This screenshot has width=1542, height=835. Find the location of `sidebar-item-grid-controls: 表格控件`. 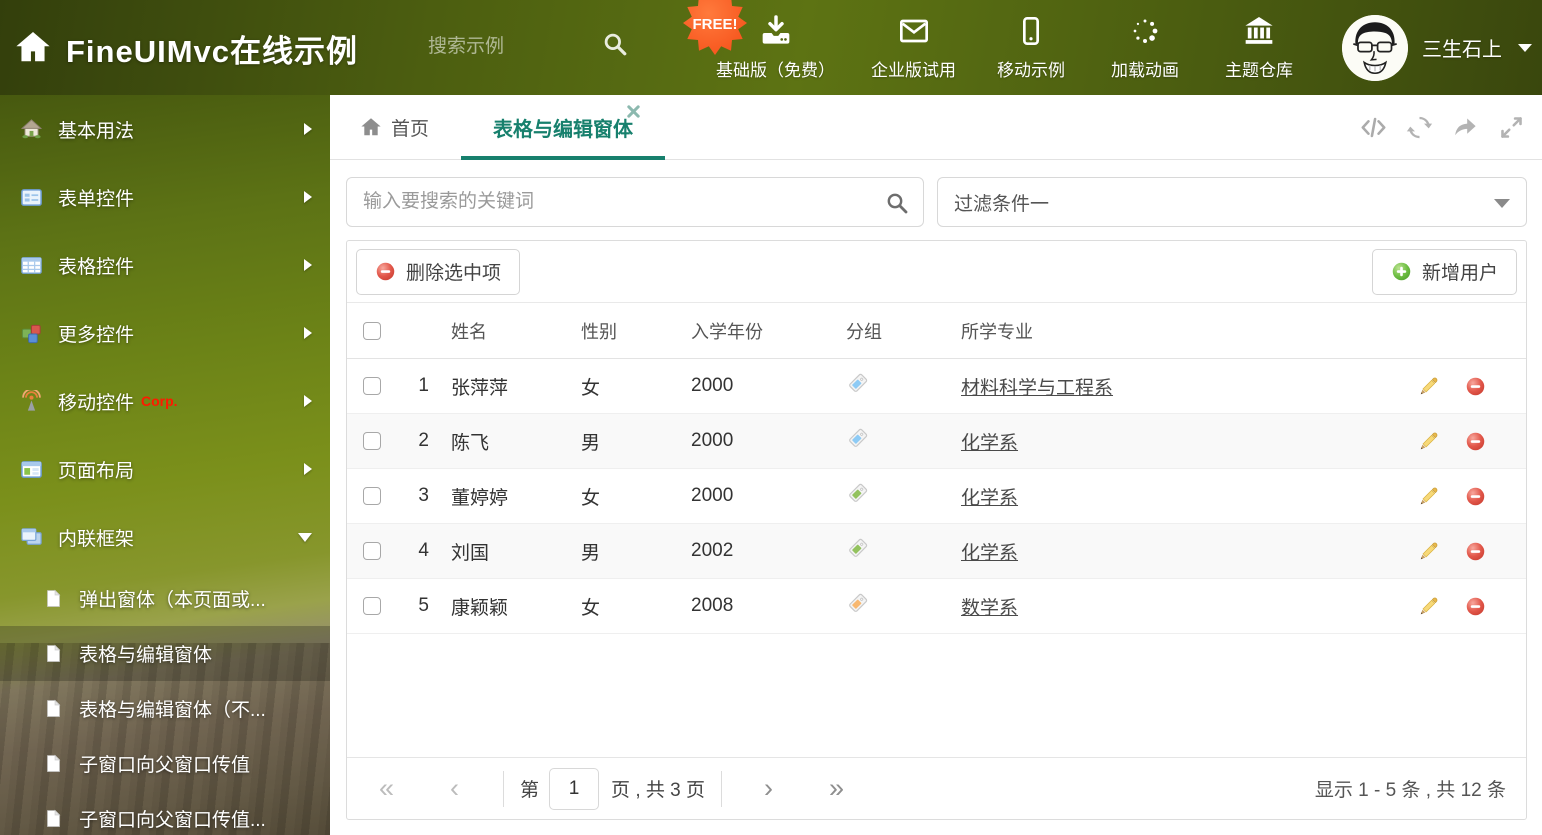

sidebar-item-grid-controls: 表格控件 is located at coordinates (165, 265).